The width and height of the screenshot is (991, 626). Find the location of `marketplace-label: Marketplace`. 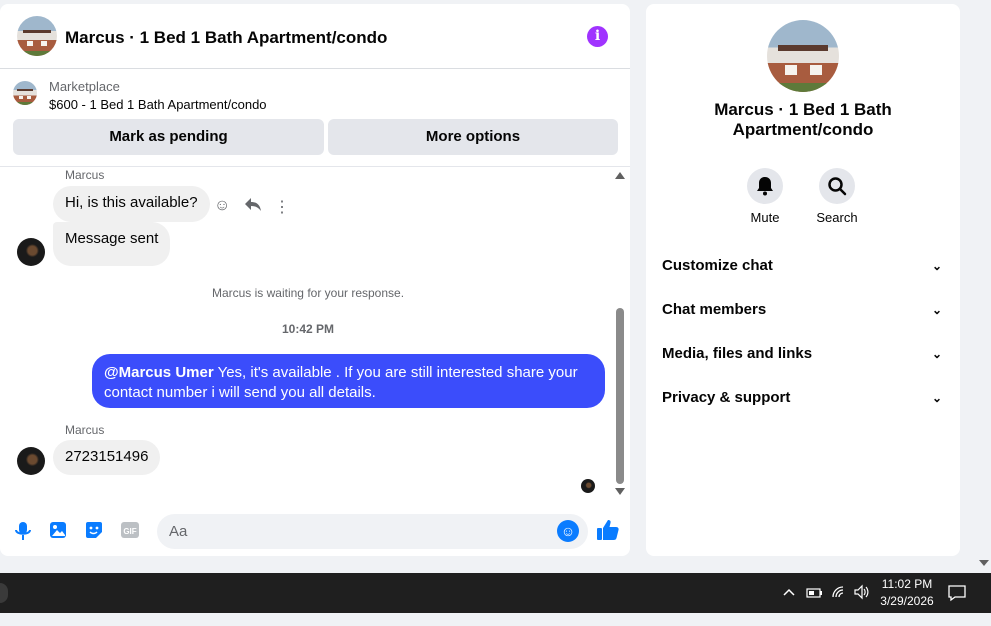

marketplace-label: Marketplace is located at coordinates (84, 86).